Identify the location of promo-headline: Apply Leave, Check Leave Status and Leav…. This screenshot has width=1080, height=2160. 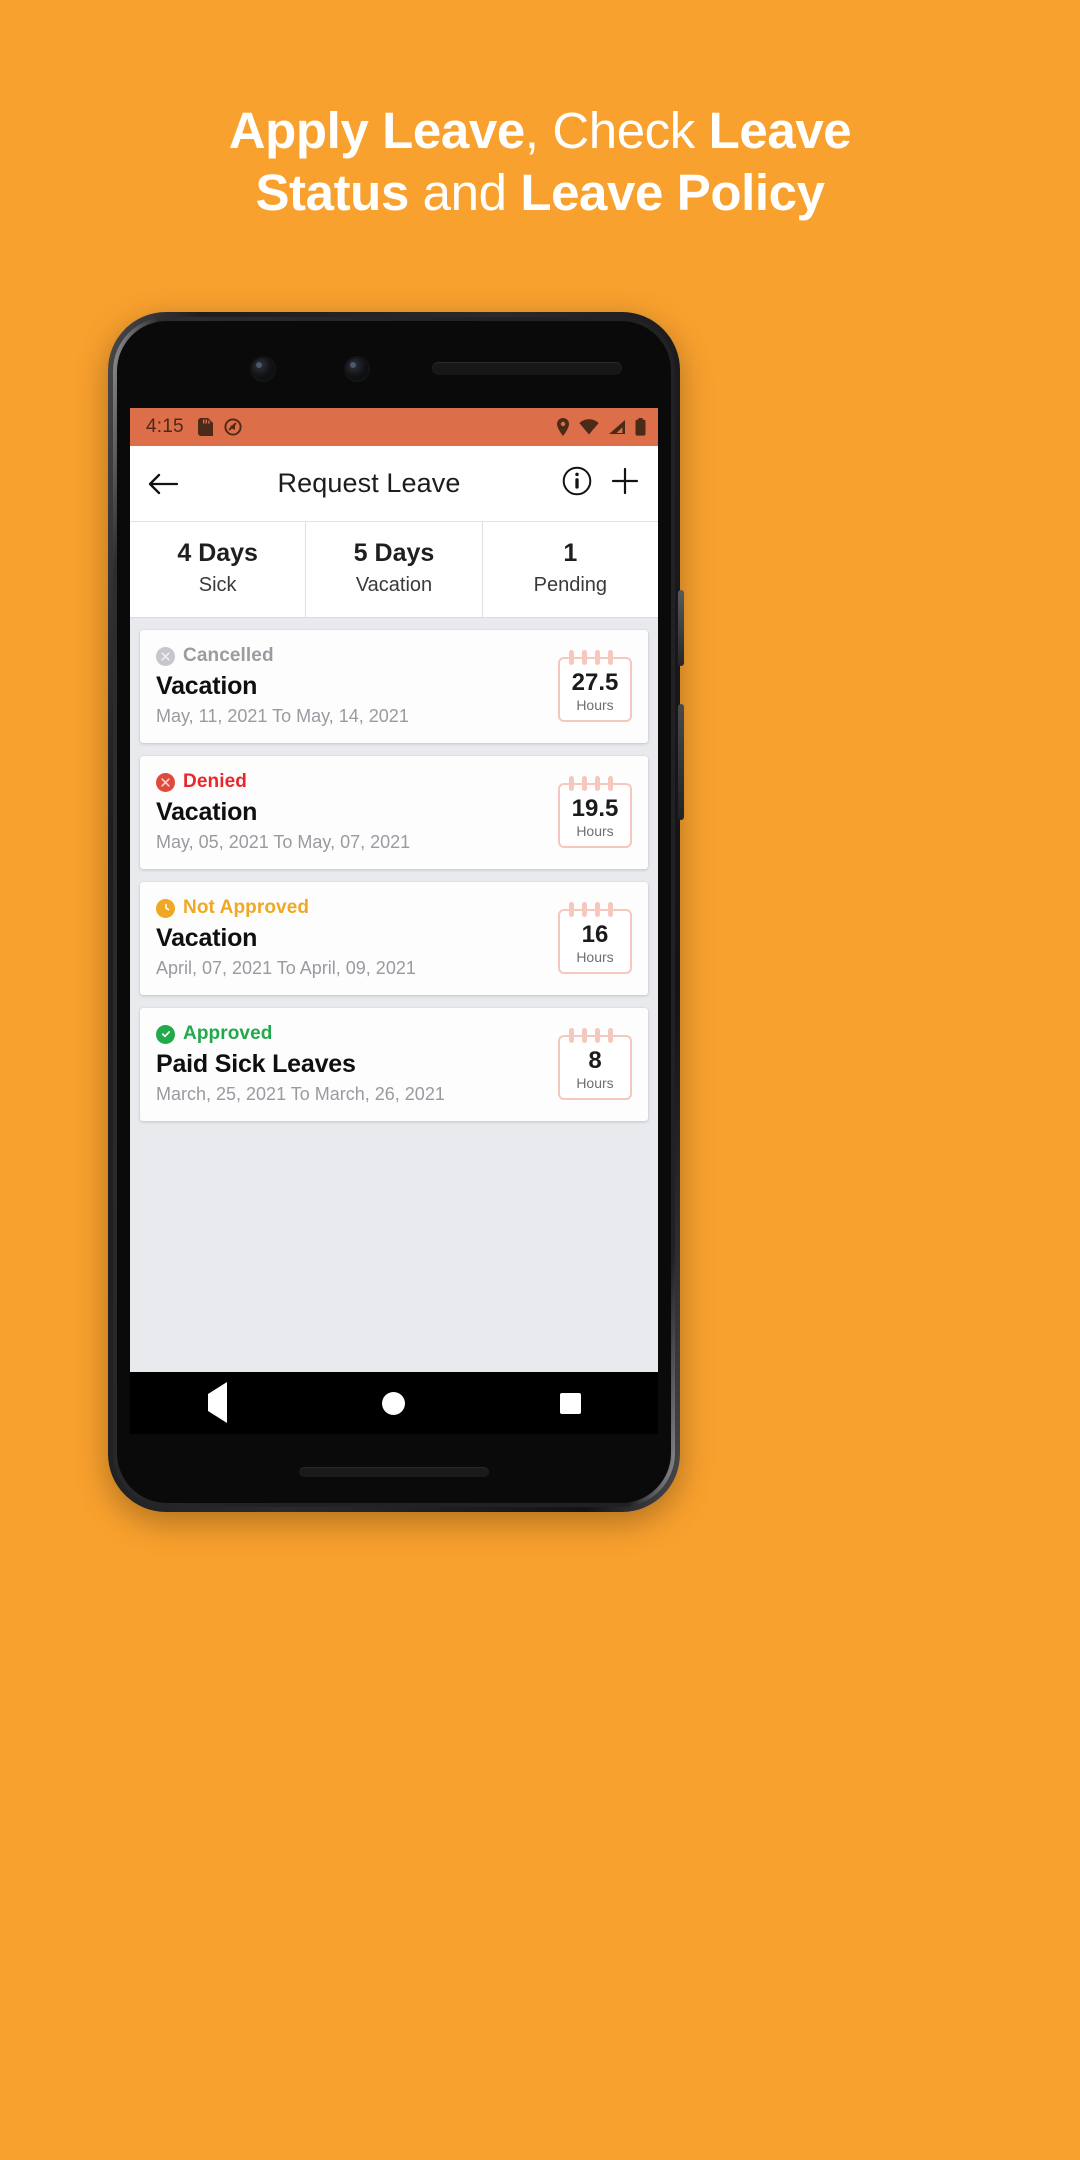
(540, 162).